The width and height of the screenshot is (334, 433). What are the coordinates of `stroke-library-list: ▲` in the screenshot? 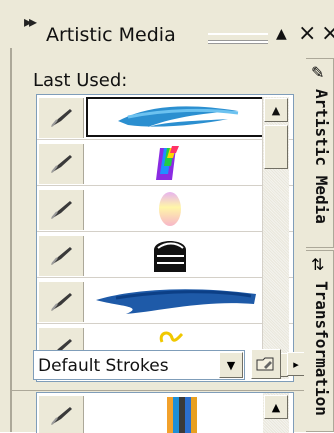 It's located at (165, 412).